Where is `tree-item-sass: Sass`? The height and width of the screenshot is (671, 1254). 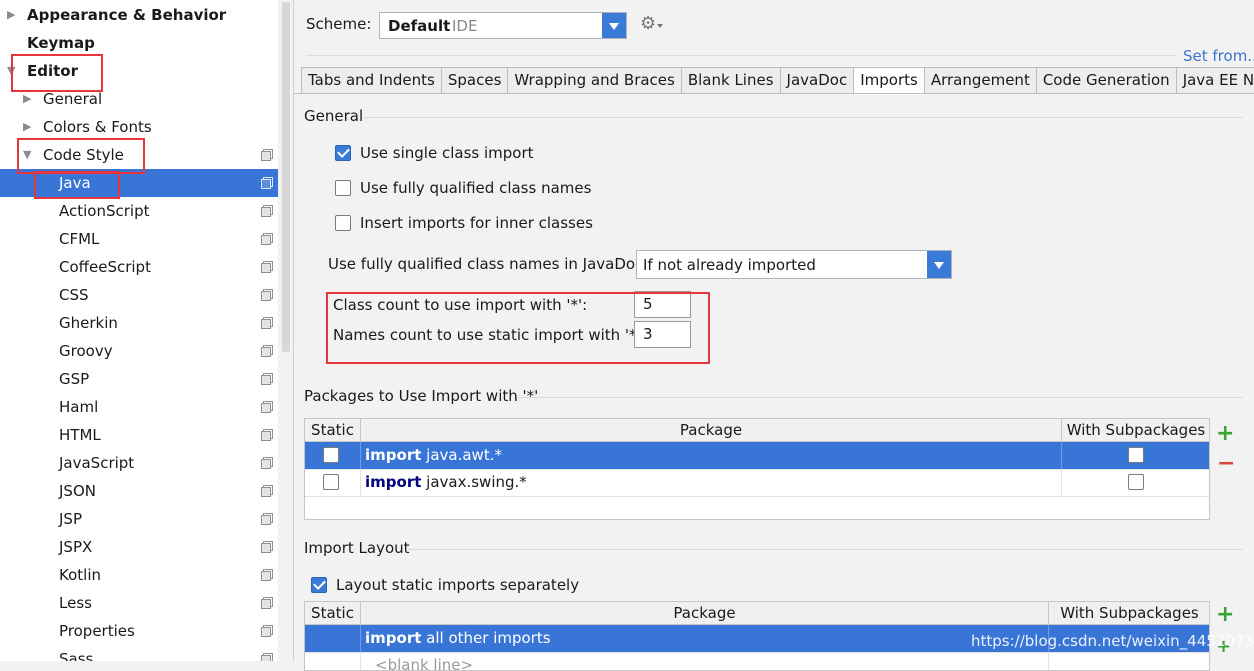 tree-item-sass: Sass is located at coordinates (139, 653).